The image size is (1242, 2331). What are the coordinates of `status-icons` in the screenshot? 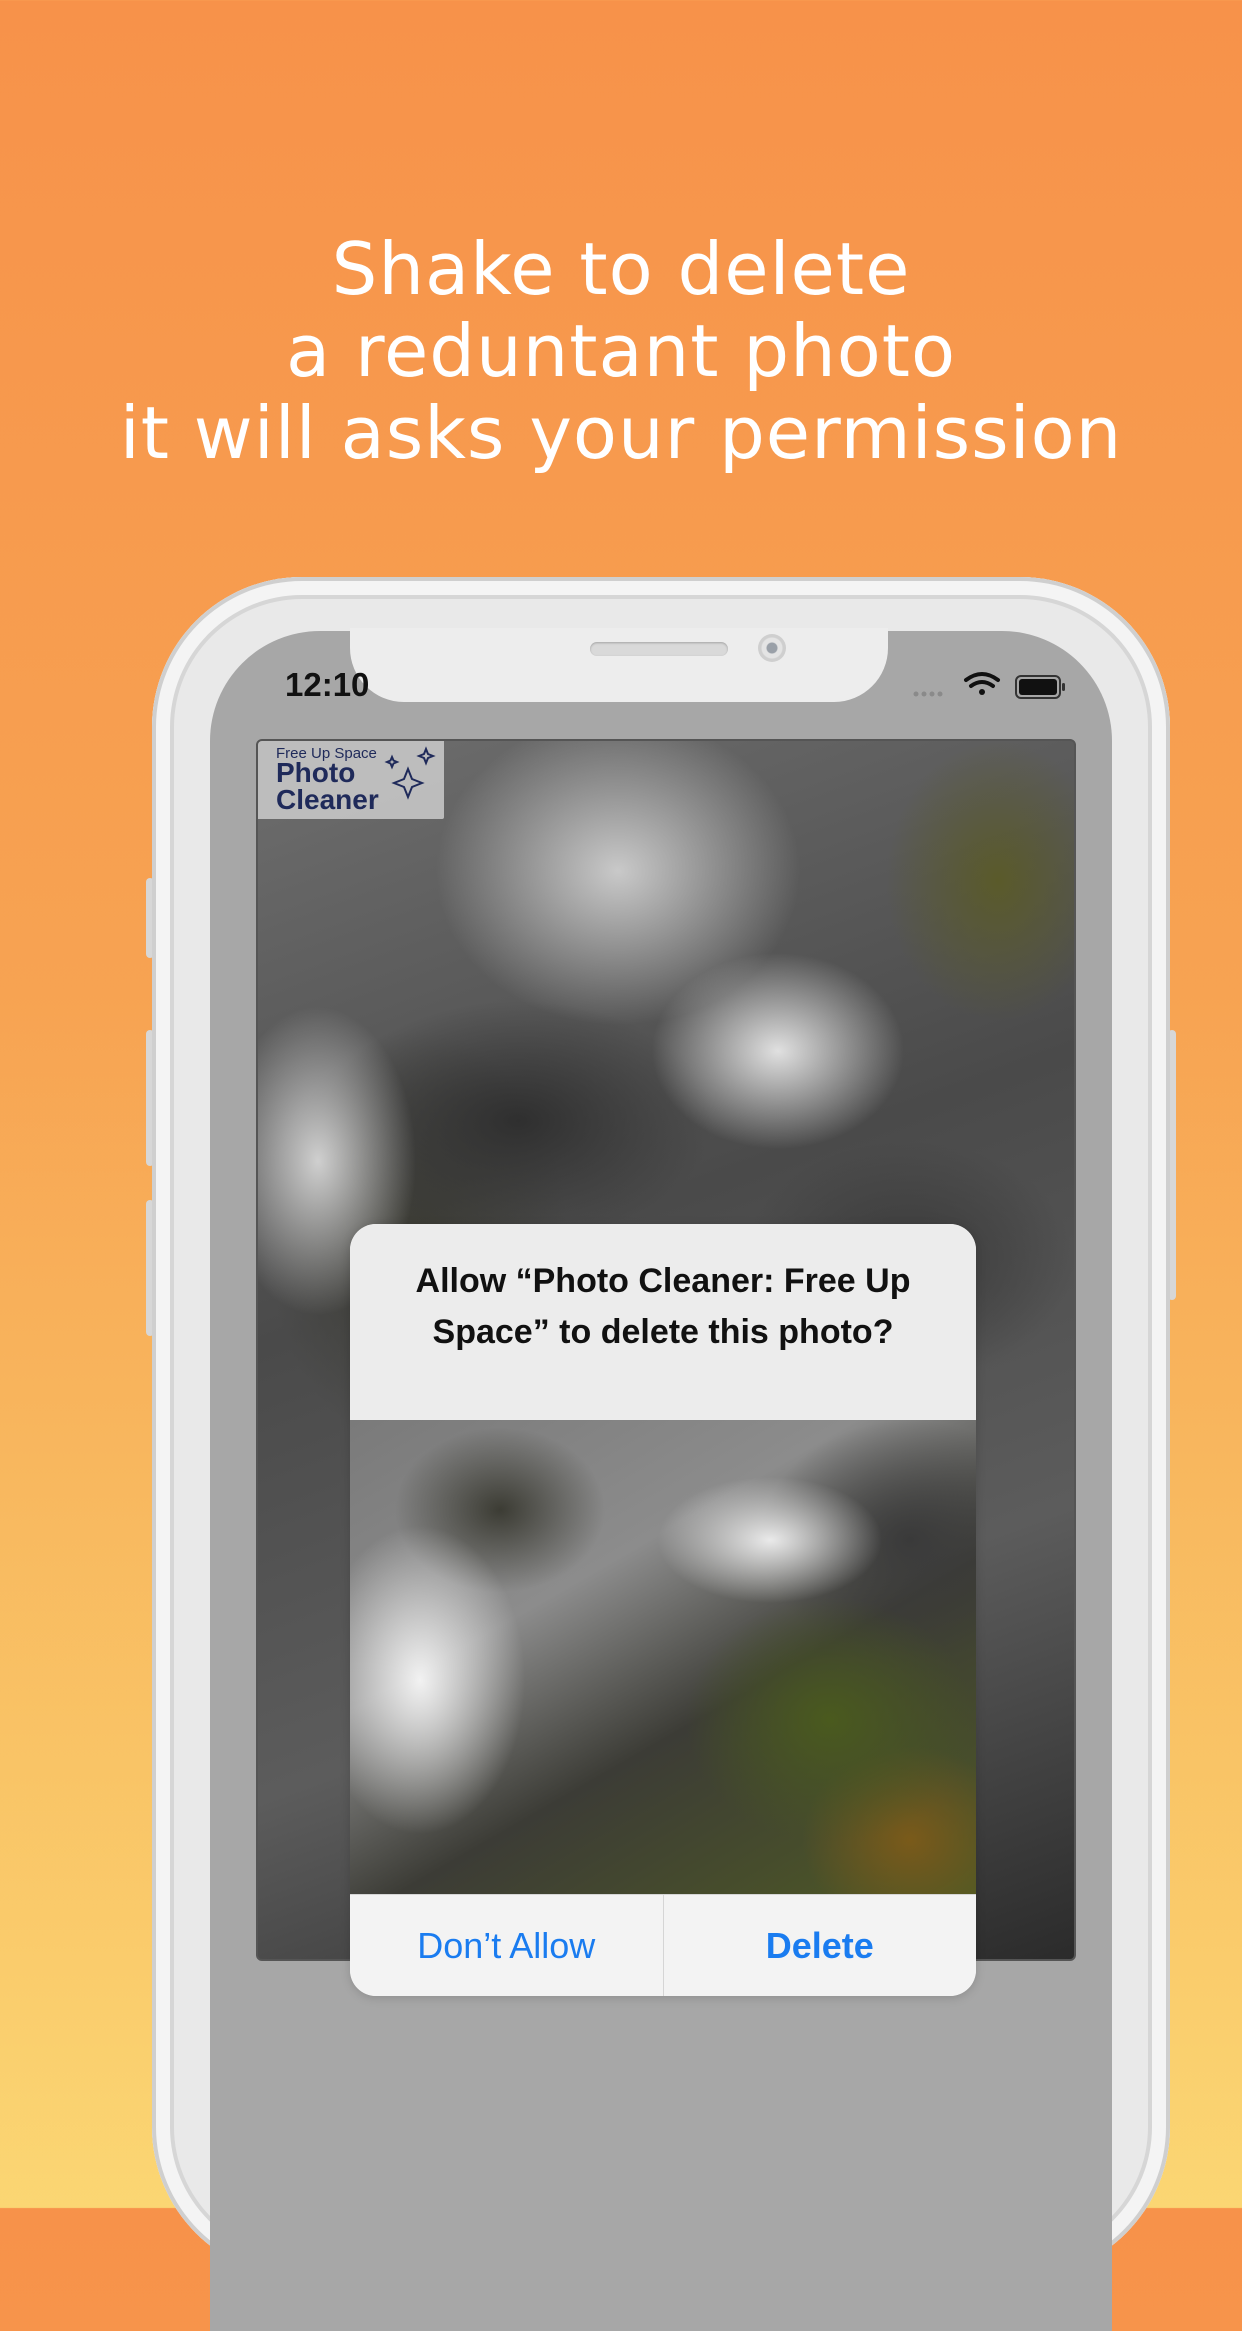 It's located at (992, 687).